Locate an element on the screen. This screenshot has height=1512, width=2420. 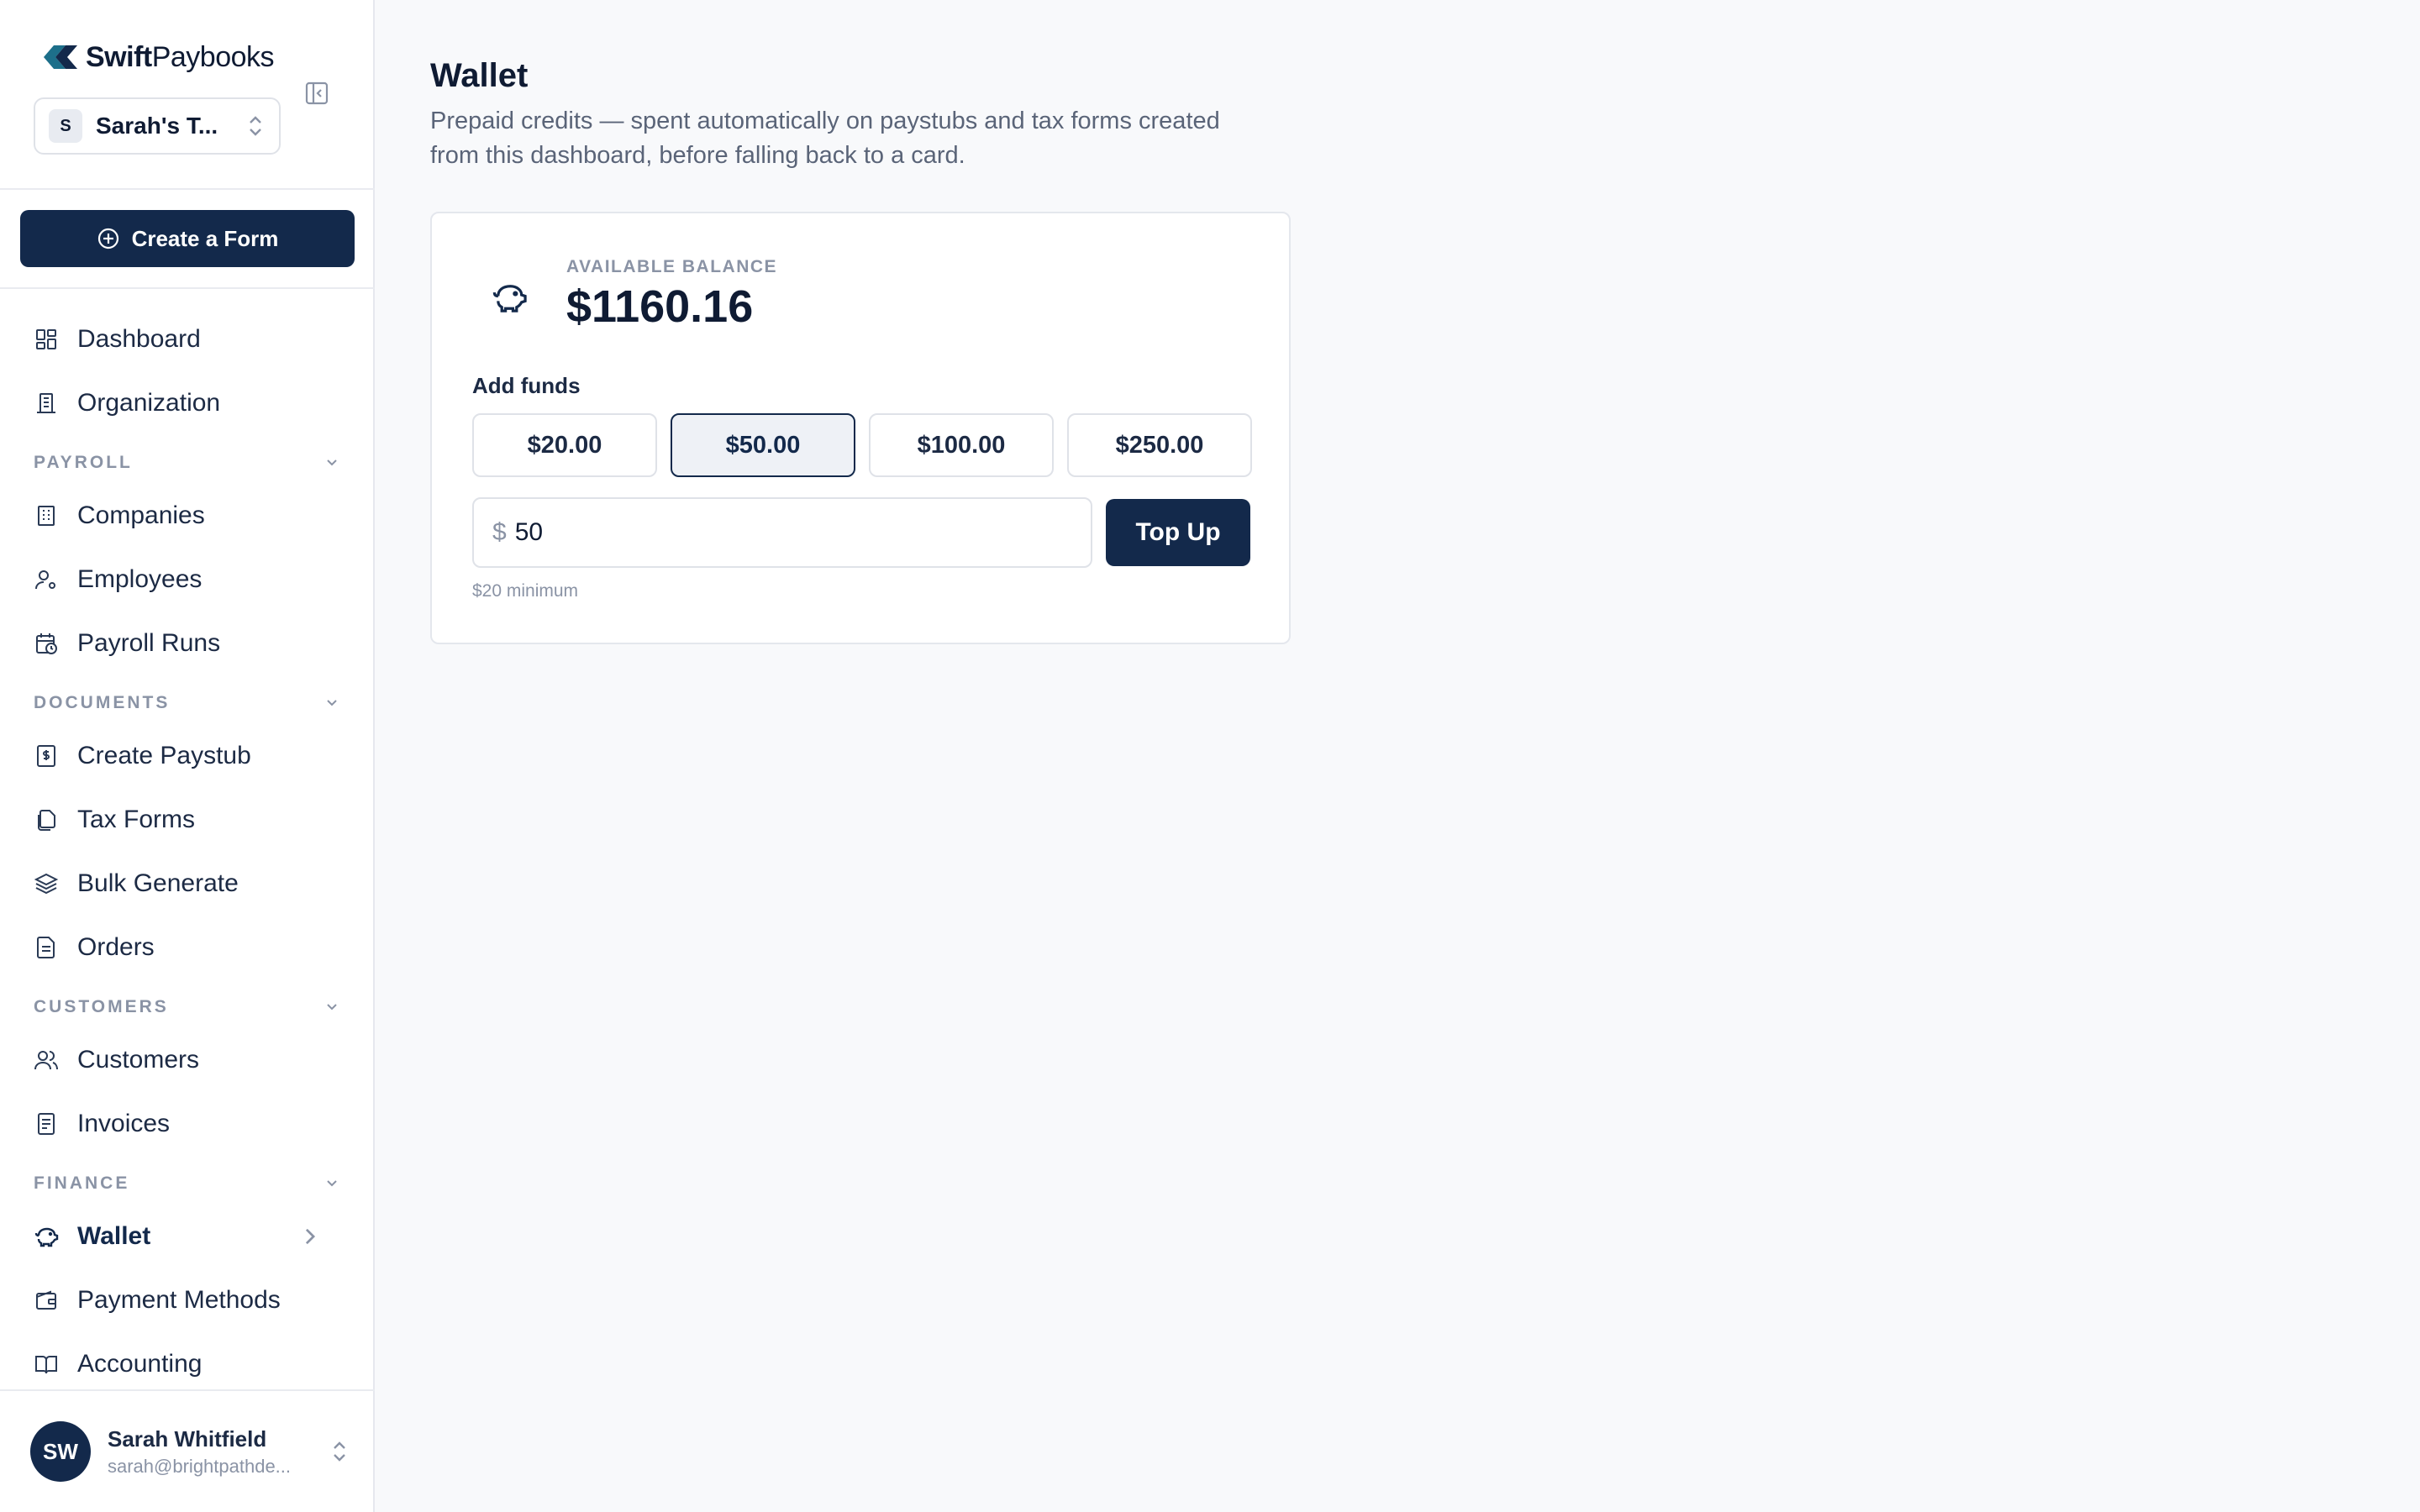
nav-label: Customers is located at coordinates (138, 1060).